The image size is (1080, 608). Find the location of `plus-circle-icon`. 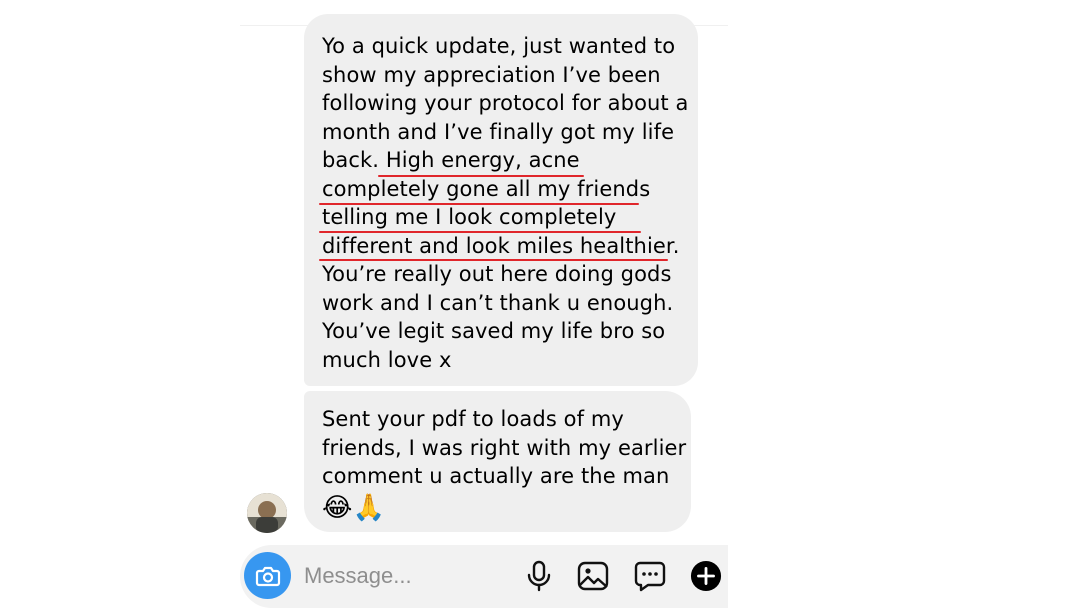

plus-circle-icon is located at coordinates (706, 576).